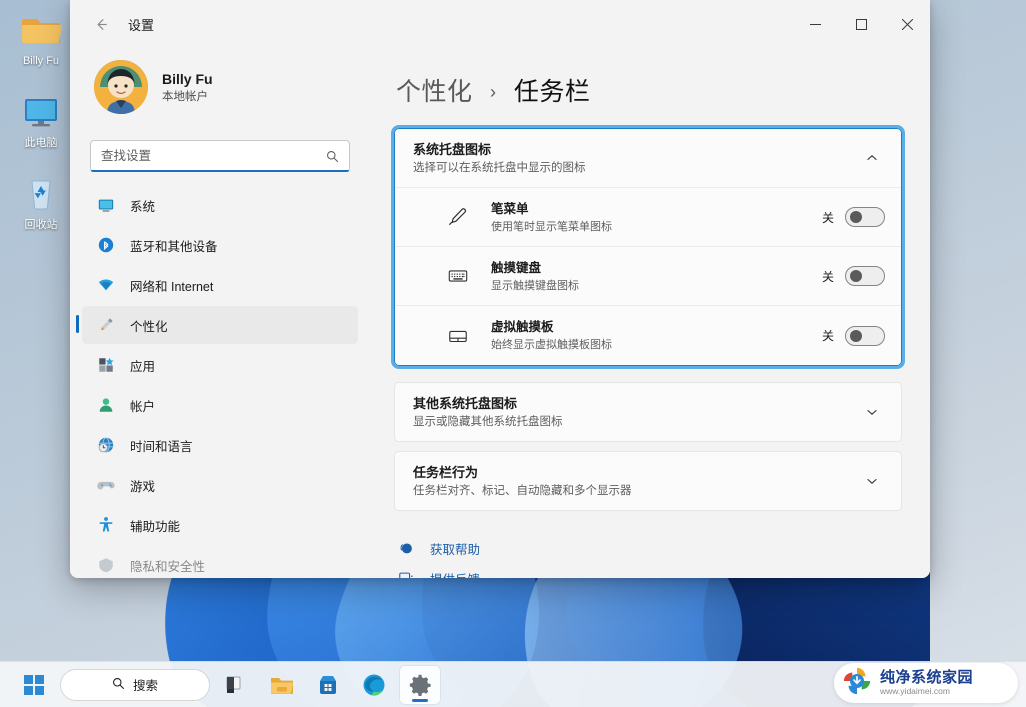  What do you see at coordinates (420, 684) in the screenshot?
I see `settings-button` at bounding box center [420, 684].